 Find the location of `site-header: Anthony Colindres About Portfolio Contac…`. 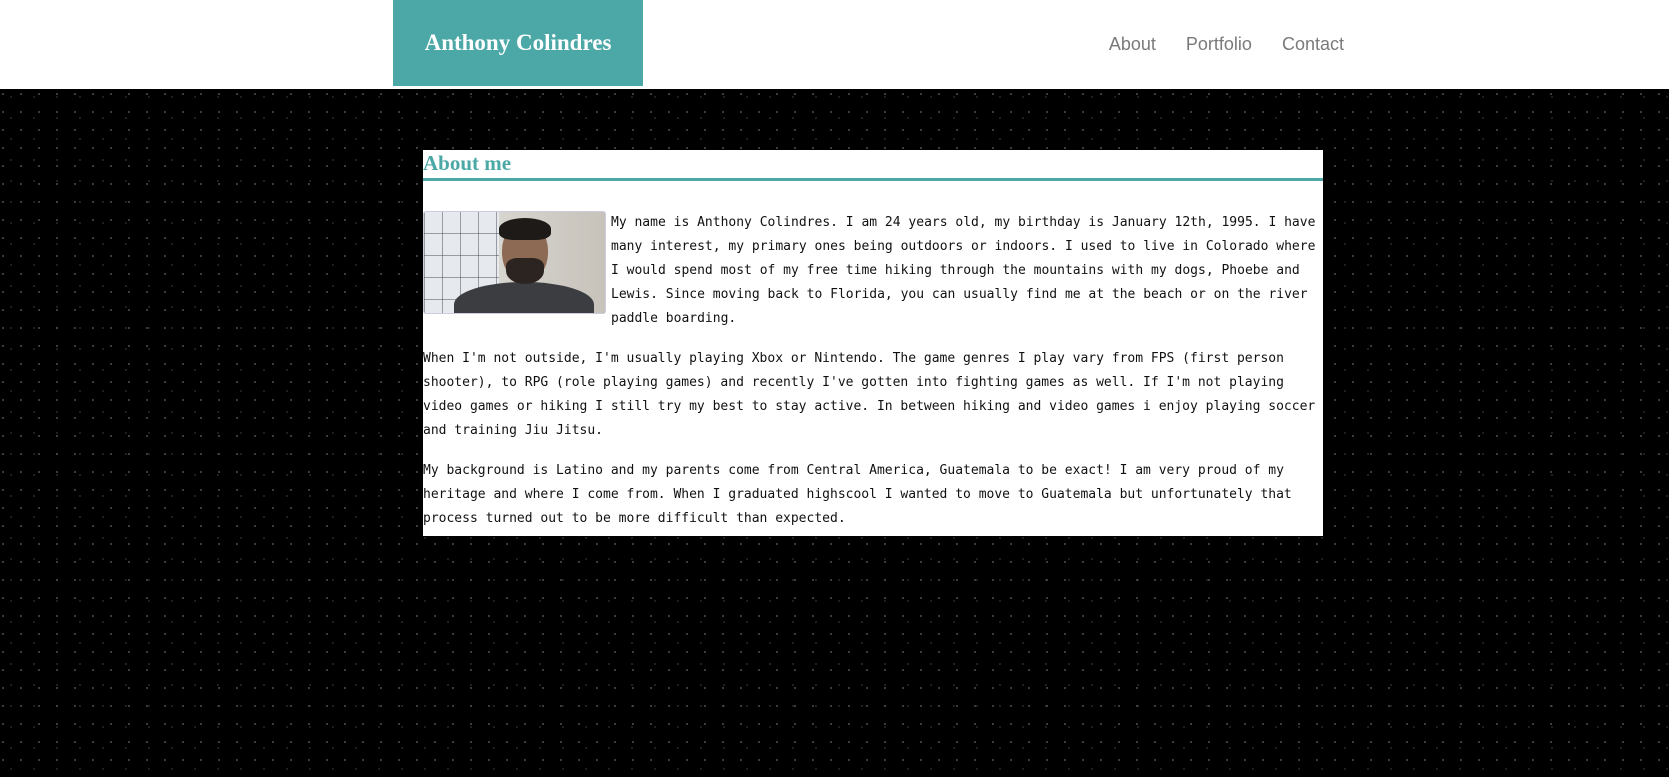

site-header: Anthony Colindres About Portfolio Contac… is located at coordinates (834, 44).